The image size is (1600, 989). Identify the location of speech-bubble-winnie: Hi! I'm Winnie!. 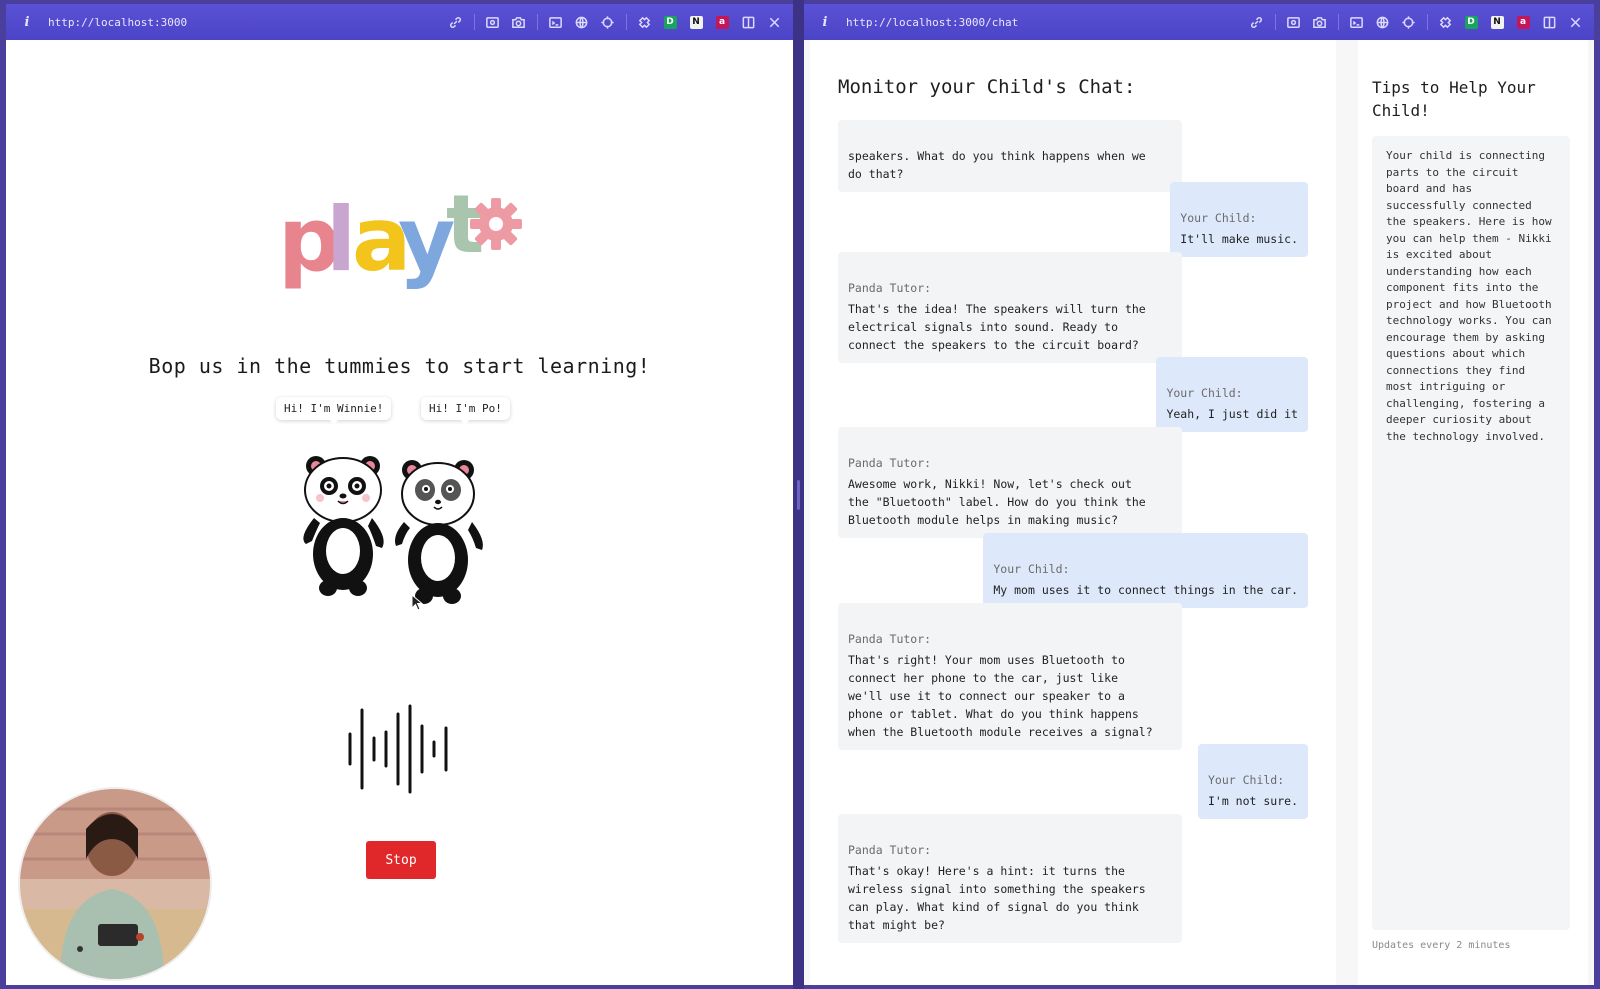
(334, 411).